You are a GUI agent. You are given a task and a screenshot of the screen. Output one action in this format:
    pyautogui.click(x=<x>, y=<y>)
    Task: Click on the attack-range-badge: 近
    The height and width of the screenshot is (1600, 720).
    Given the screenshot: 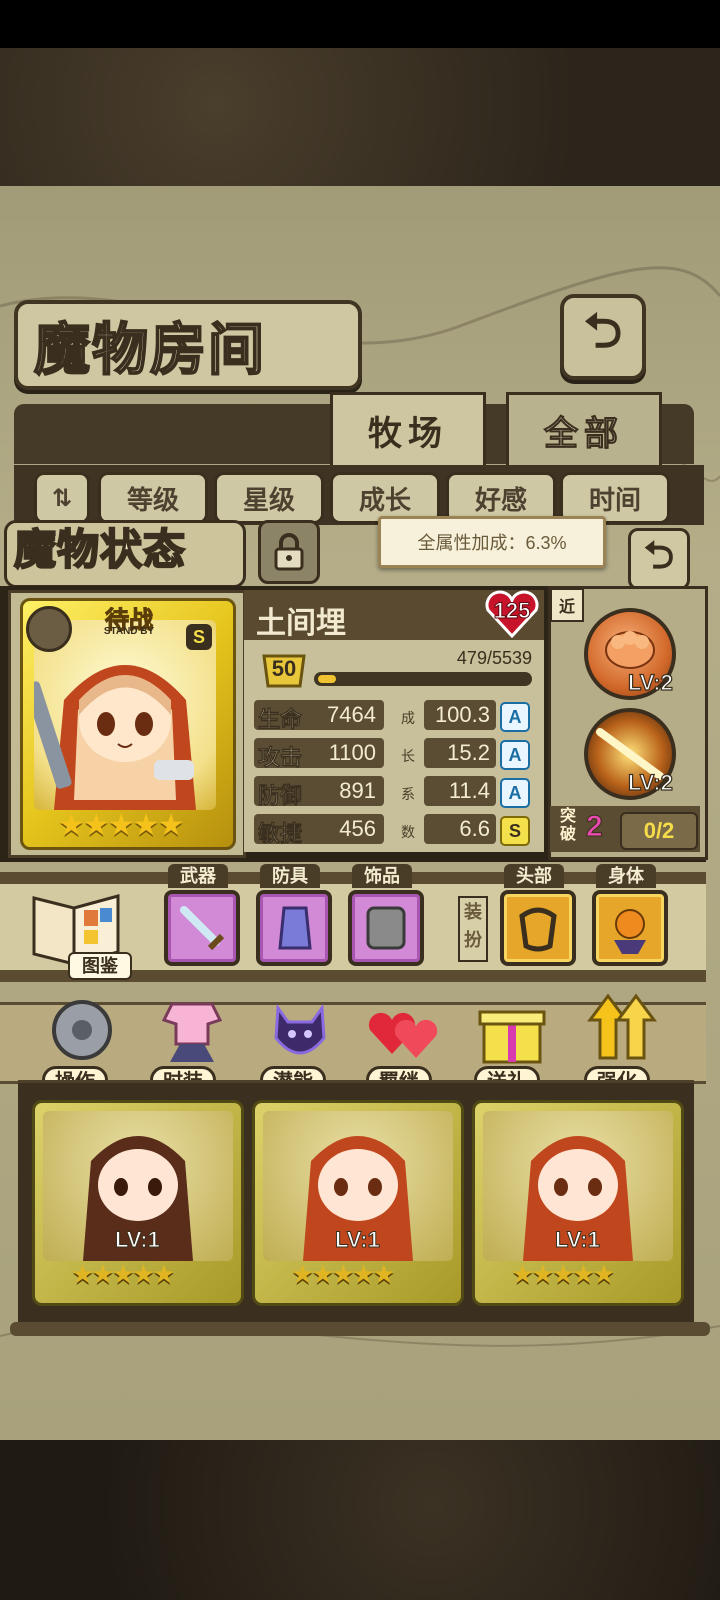 What is the action you would take?
    pyautogui.click(x=567, y=605)
    